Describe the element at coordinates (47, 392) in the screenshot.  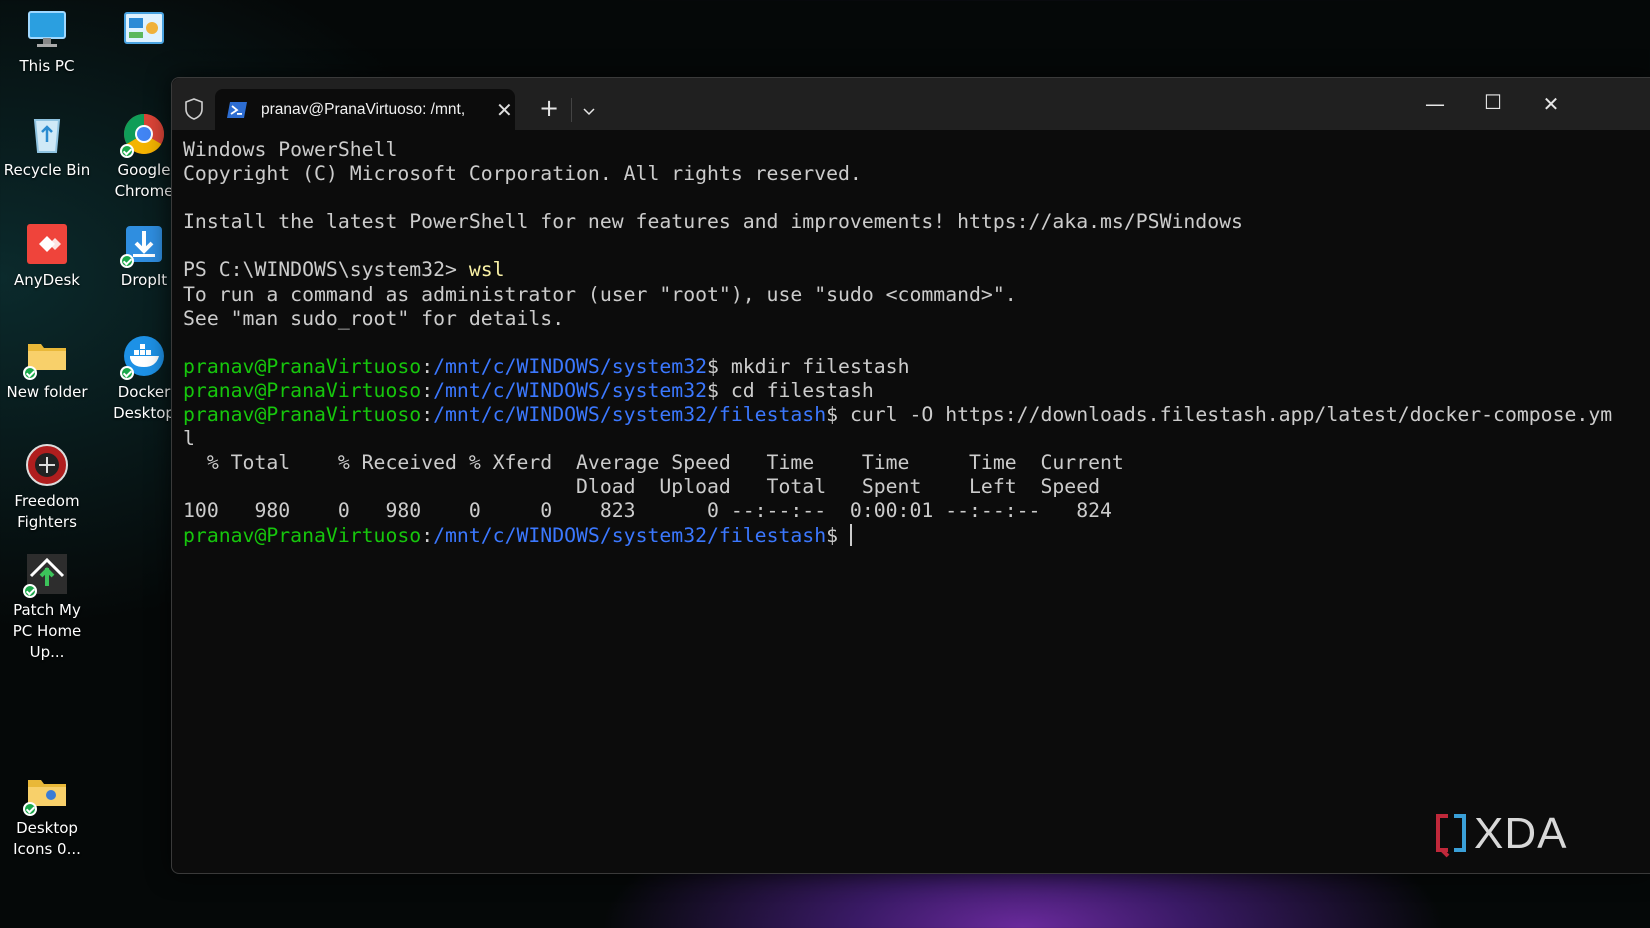
I see `desktop-icon-label: New folder` at that location.